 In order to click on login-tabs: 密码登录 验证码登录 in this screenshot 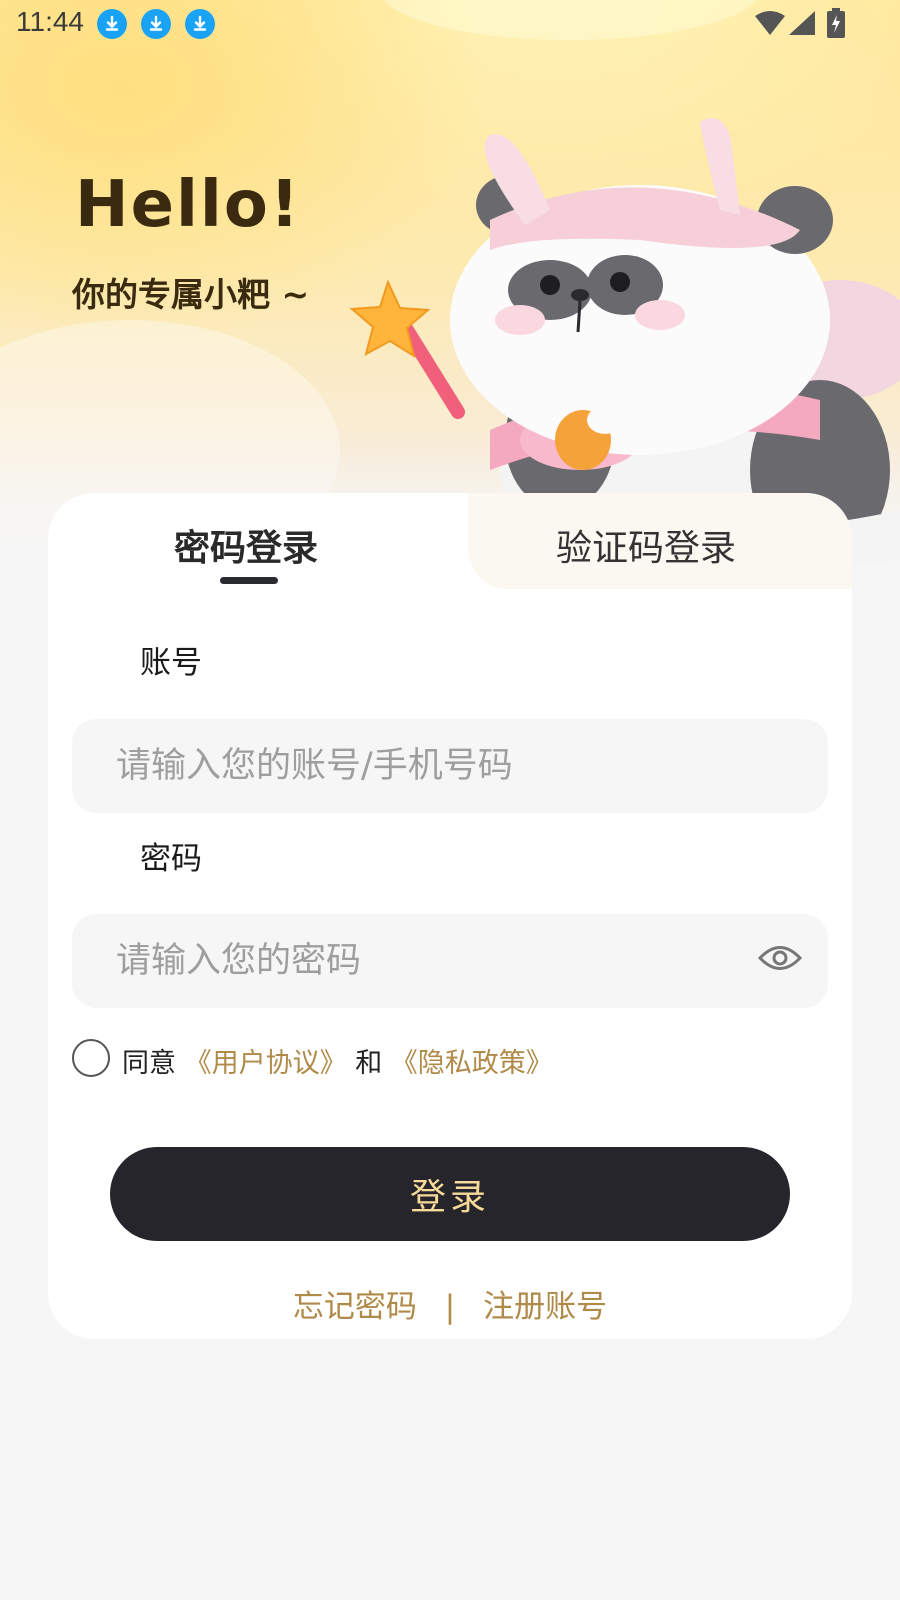, I will do `click(450, 541)`.